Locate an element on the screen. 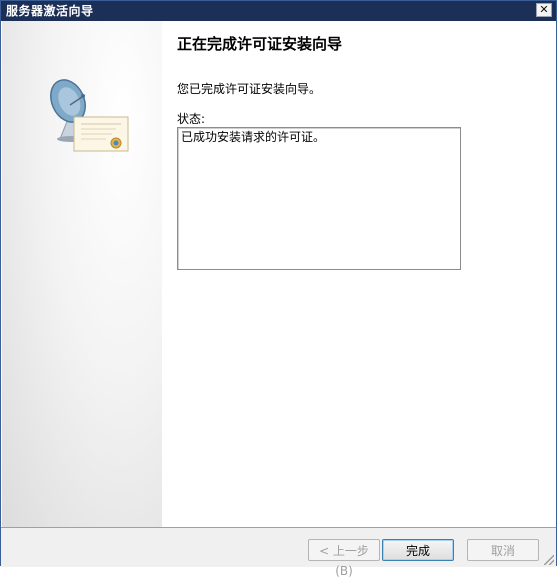 Image resolution: width=559 pixels, height=581 pixels. close-button: ✕ is located at coordinates (544, 10).